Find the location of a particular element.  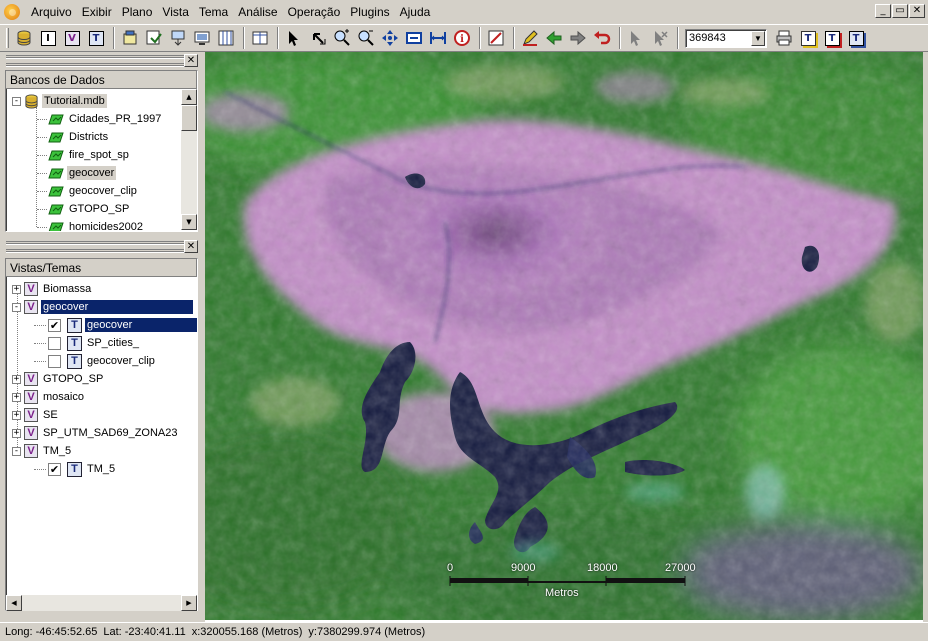

database-button is located at coordinates (24, 38).